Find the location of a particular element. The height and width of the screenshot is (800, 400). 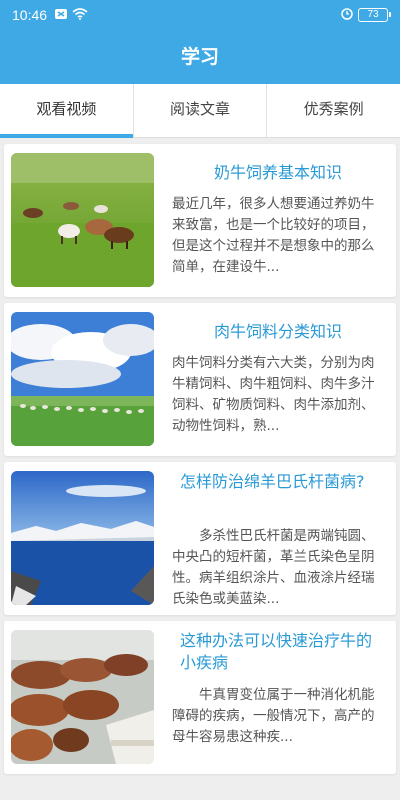

article-title: 奶牛饲养基本知识 is located at coordinates (278, 173).